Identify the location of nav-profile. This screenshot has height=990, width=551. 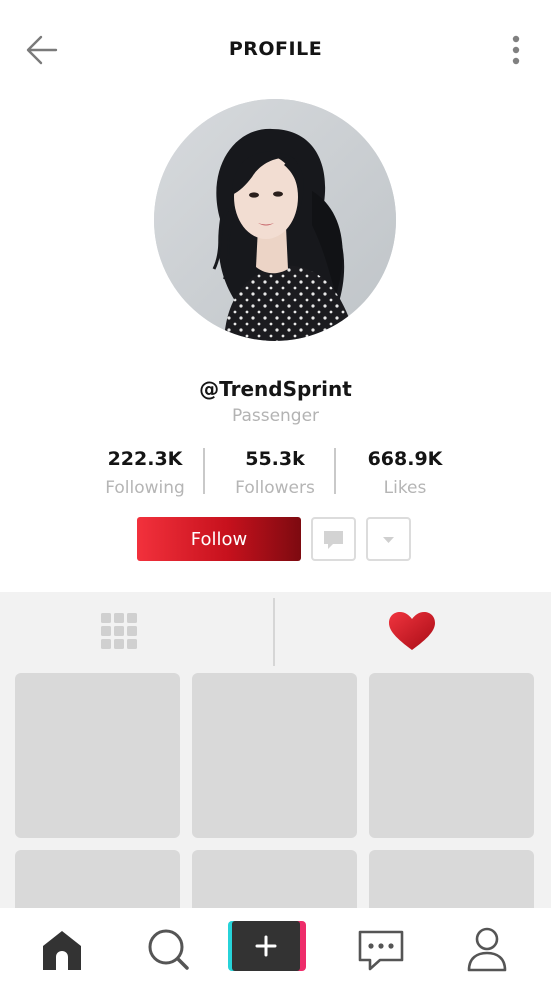
(487, 949).